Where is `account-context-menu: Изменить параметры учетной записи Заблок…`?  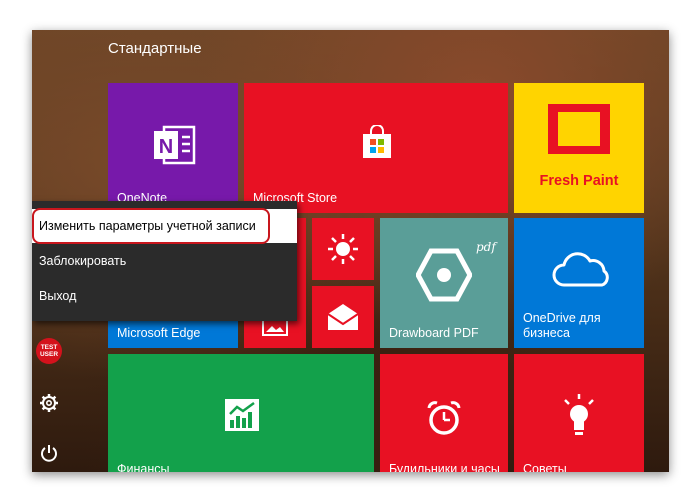 account-context-menu: Изменить параметры учетной записи Заблок… is located at coordinates (164, 261).